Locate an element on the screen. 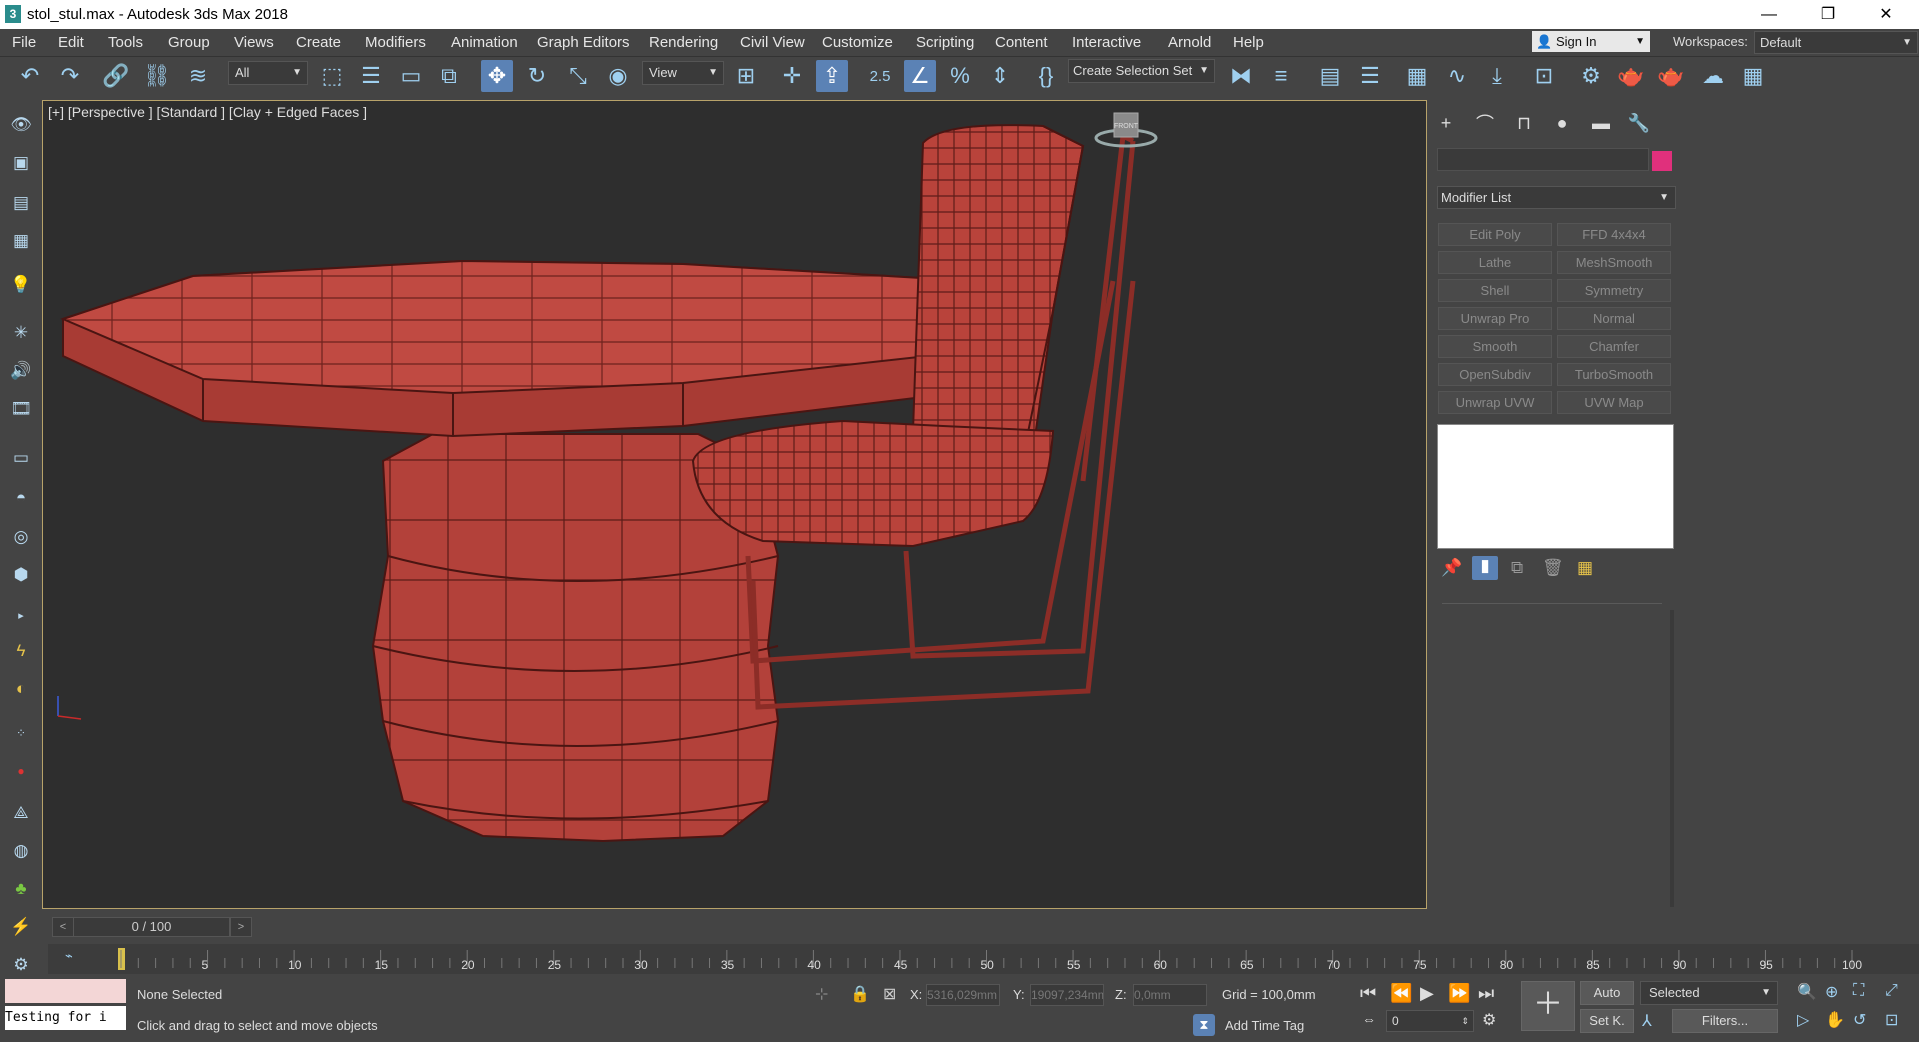 The image size is (1919, 1042). angle-snap-button: ∠ is located at coordinates (920, 76).